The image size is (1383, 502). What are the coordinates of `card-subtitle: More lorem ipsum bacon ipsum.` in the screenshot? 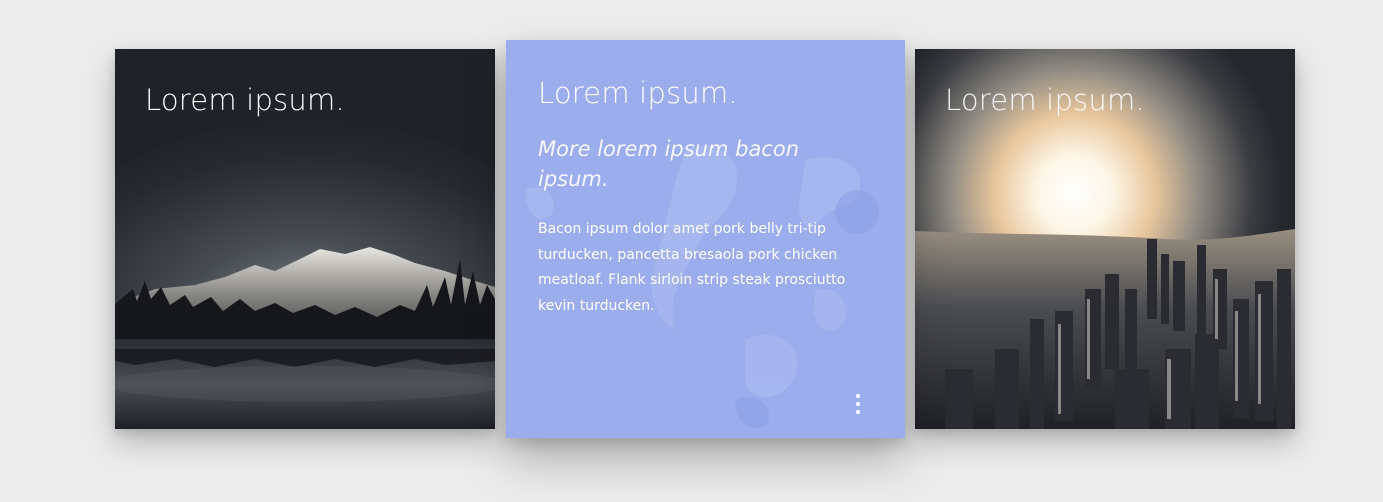 It's located at (669, 164).